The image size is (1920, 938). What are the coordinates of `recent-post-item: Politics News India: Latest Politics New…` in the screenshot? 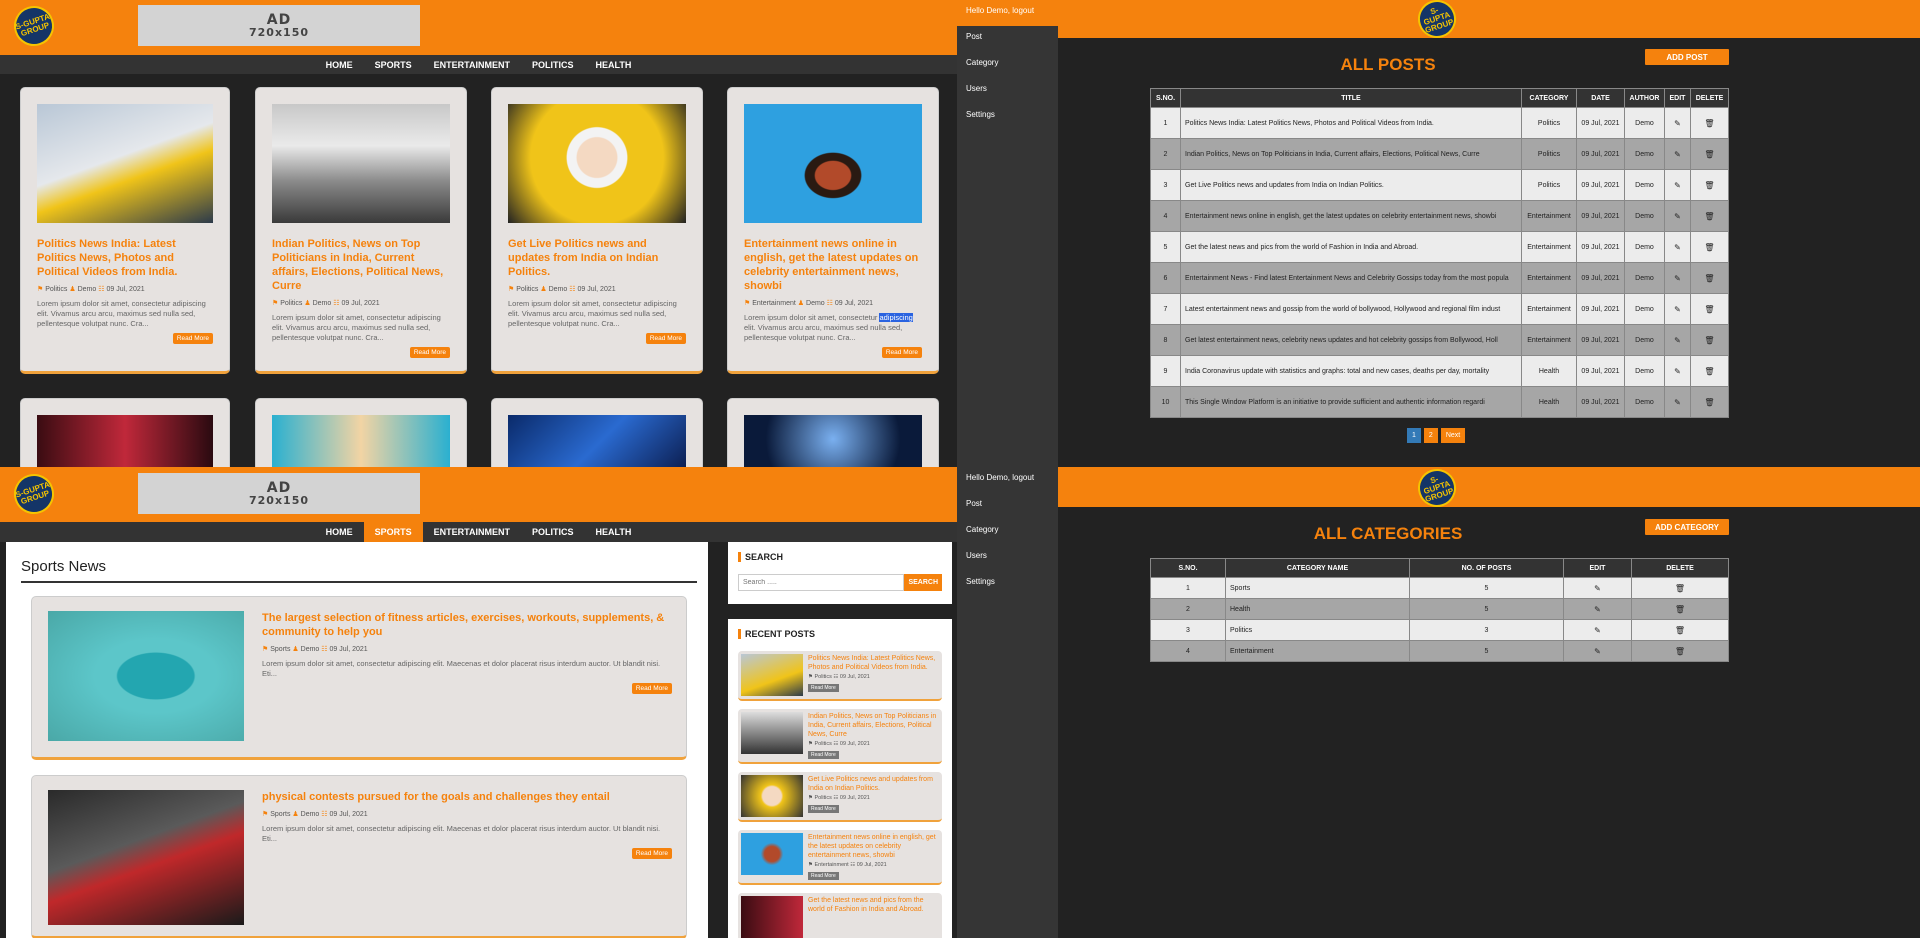 It's located at (840, 676).